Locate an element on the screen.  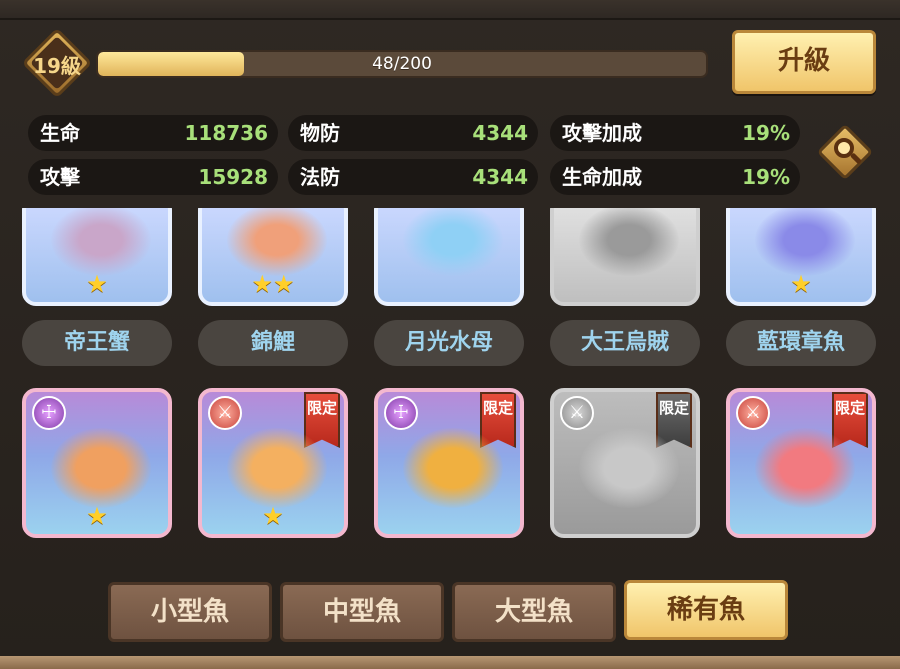
stat-label: 法防 is located at coordinates (320, 177).